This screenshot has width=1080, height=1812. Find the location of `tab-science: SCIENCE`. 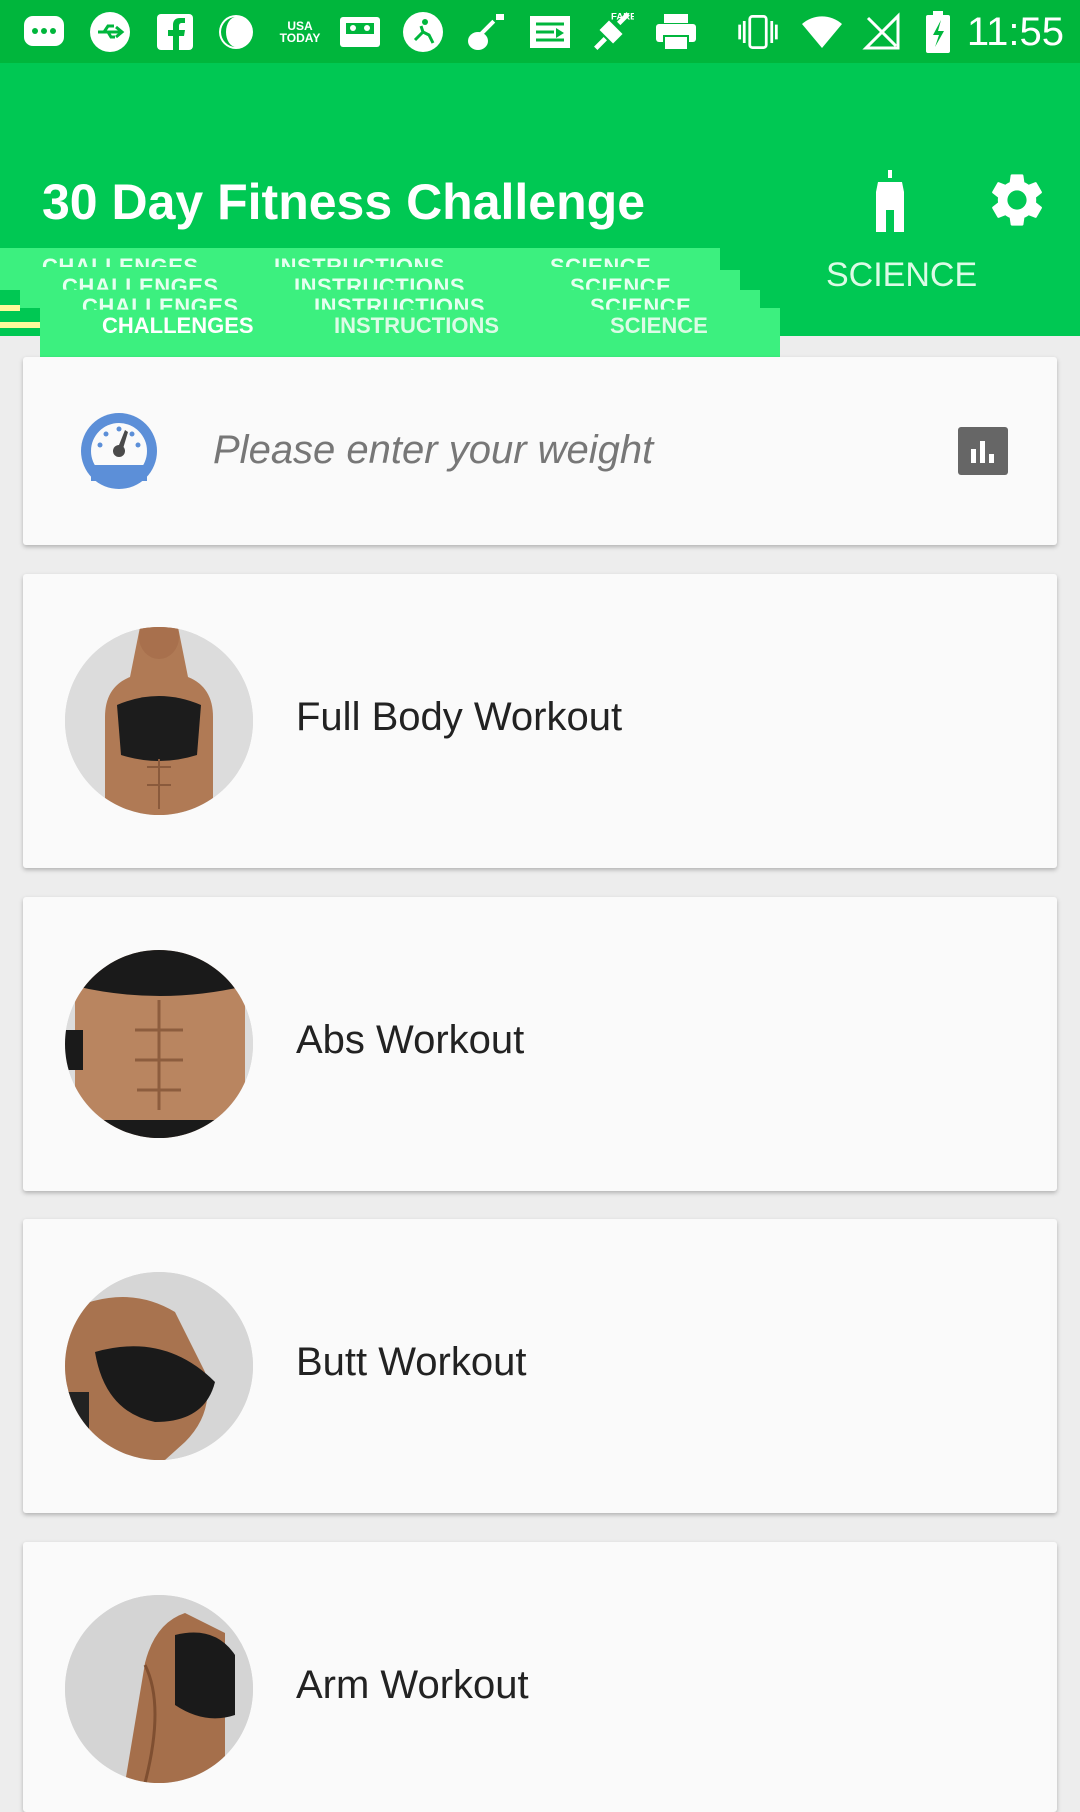

tab-science: SCIENCE is located at coordinates (659, 326).